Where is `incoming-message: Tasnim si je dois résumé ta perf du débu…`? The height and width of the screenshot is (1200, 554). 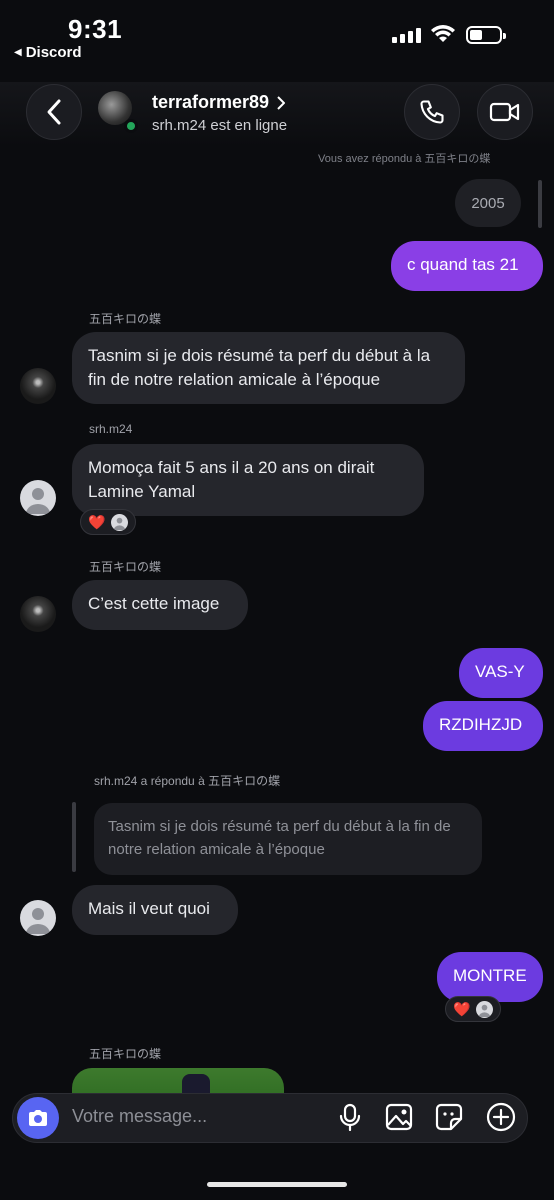 incoming-message: Tasnim si je dois résumé ta perf du débu… is located at coordinates (268, 368).